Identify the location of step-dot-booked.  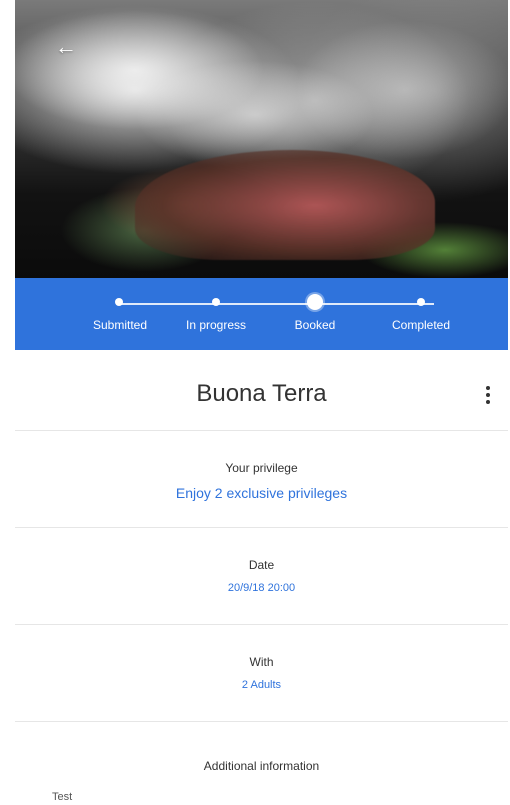
(315, 302).